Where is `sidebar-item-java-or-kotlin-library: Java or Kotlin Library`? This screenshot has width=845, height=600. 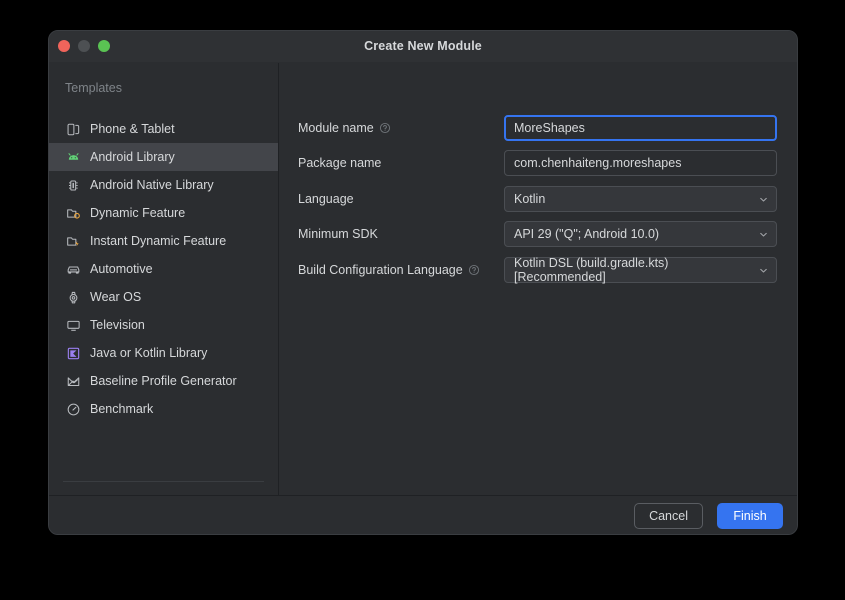
sidebar-item-java-or-kotlin-library: Java or Kotlin Library is located at coordinates (163, 353).